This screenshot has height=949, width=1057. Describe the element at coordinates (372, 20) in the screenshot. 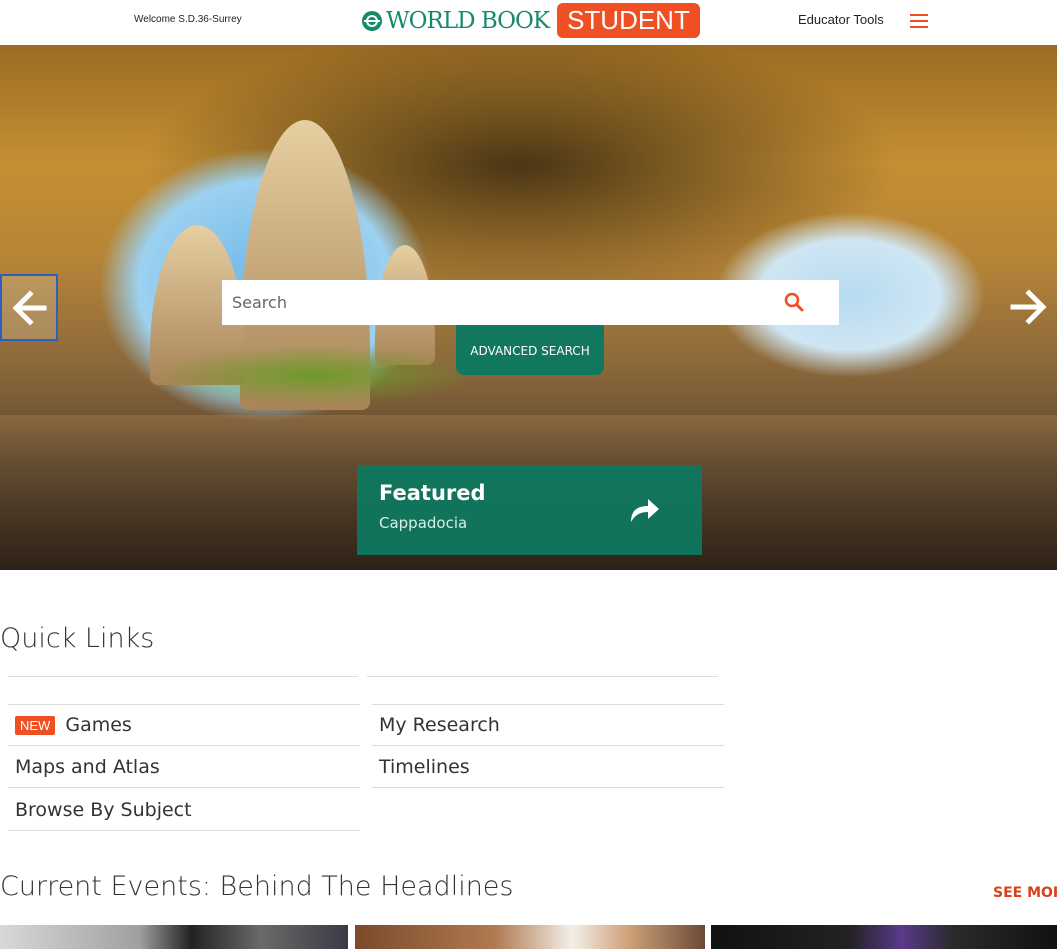

I see `globe-icon` at that location.